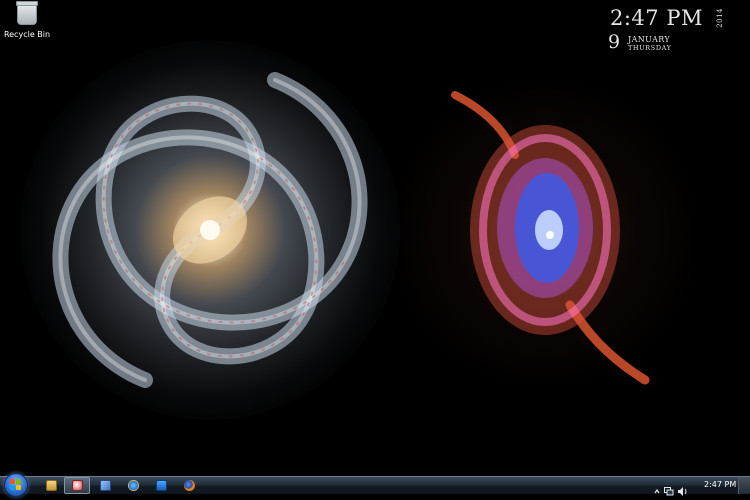  Describe the element at coordinates (27, 13) in the screenshot. I see `recycle-bin-icon` at that location.